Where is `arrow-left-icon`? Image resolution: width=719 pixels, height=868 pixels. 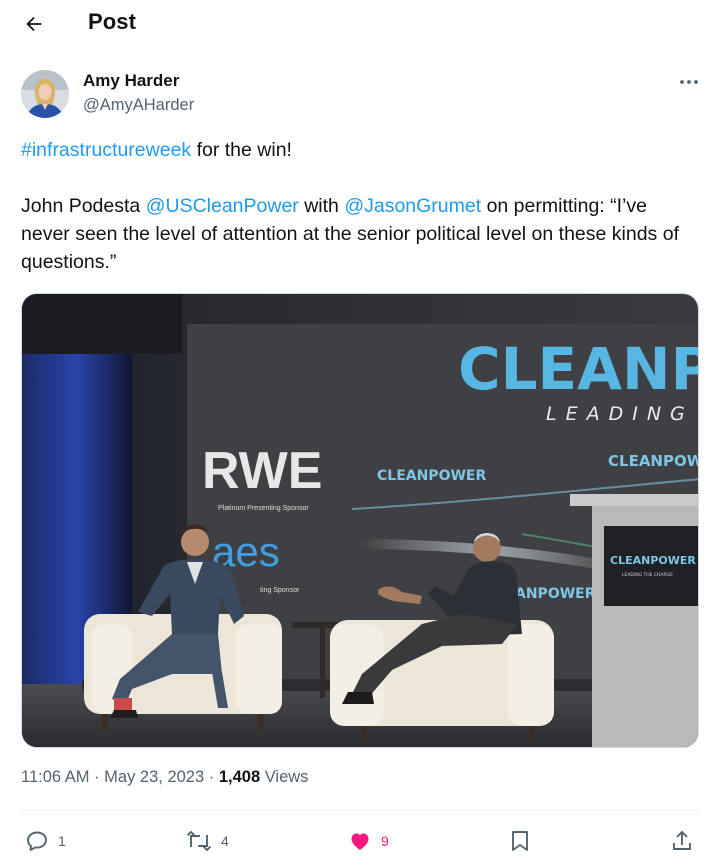 arrow-left-icon is located at coordinates (34, 24).